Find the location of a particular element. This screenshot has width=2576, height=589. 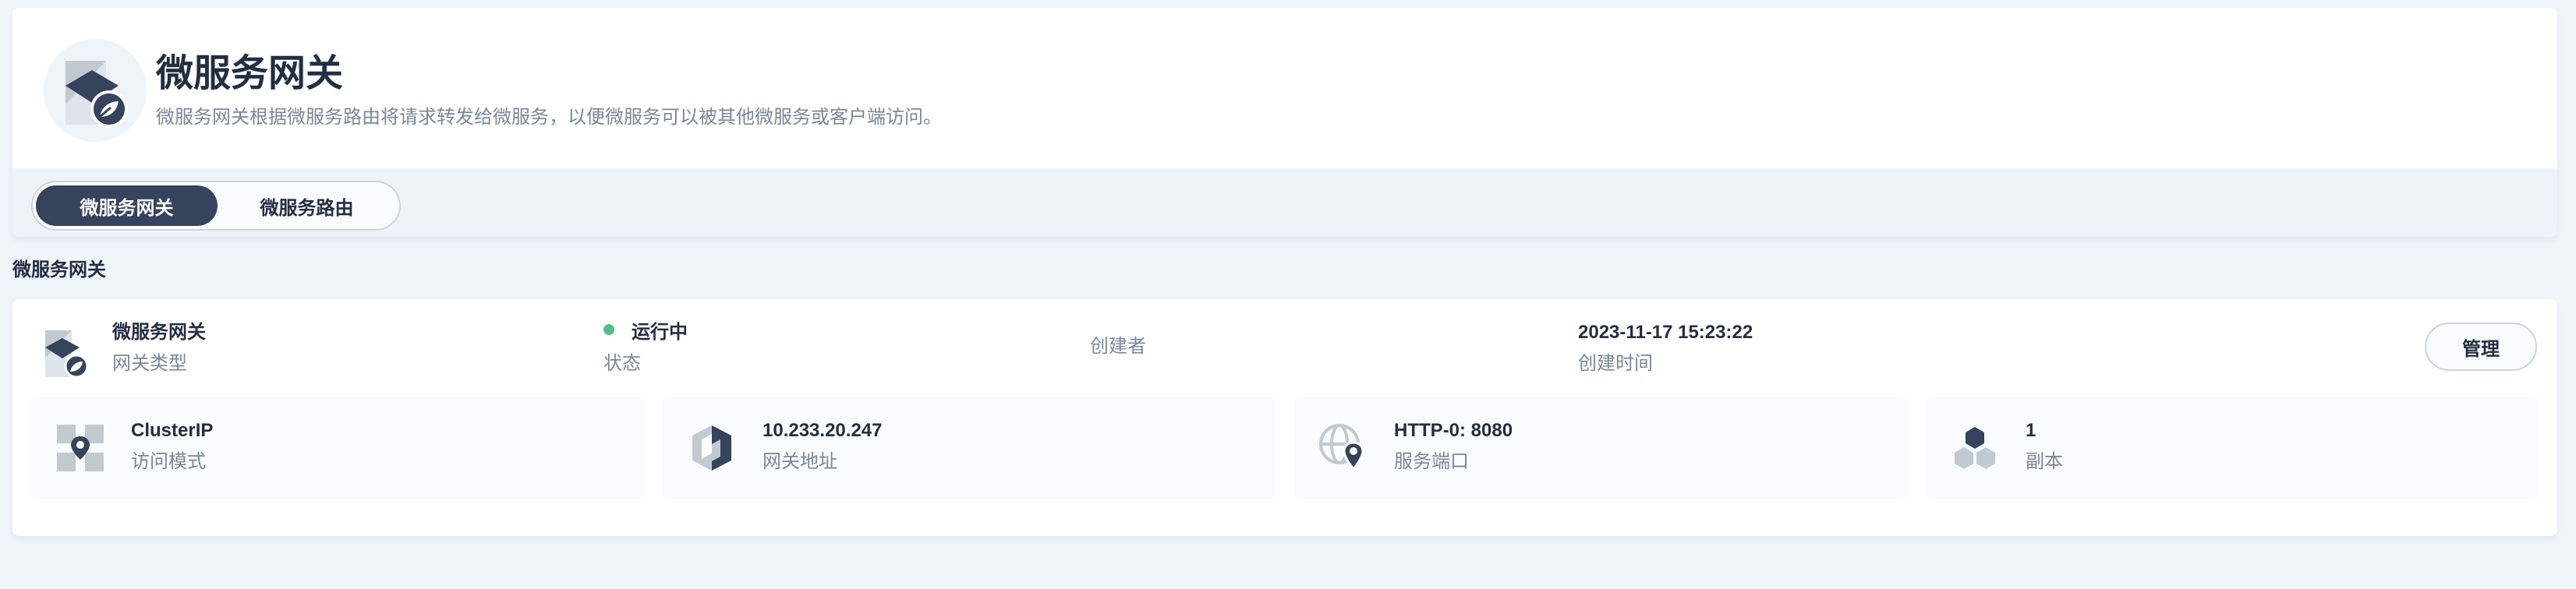

created-time-field: 2023-11-17 15:23:22 创建时间 is located at coordinates (1665, 348).